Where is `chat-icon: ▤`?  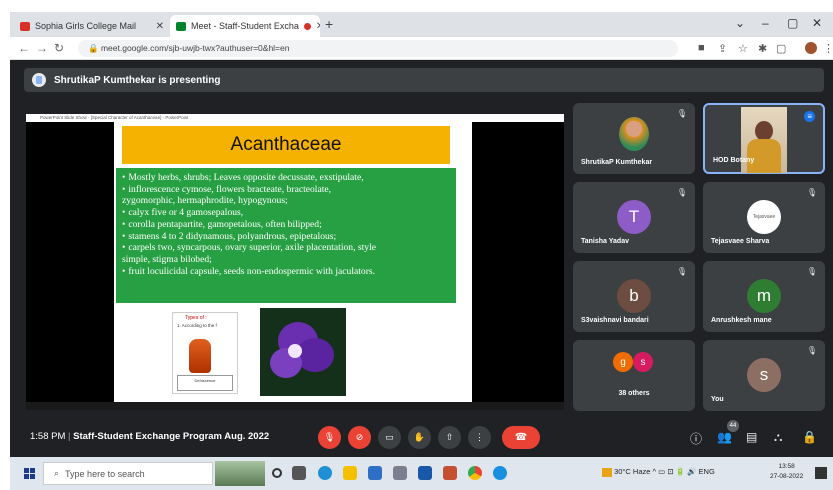 chat-icon: ▤ is located at coordinates (751, 437).